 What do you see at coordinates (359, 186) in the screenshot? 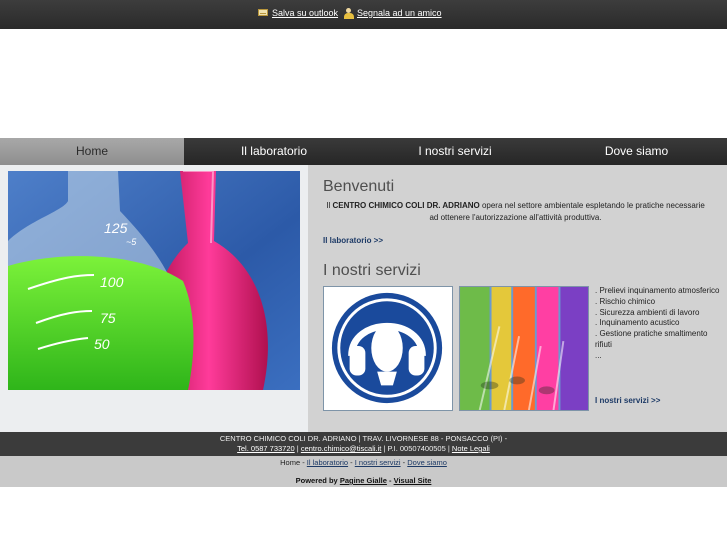
I see `welcome-title: Benvenuti` at bounding box center [359, 186].